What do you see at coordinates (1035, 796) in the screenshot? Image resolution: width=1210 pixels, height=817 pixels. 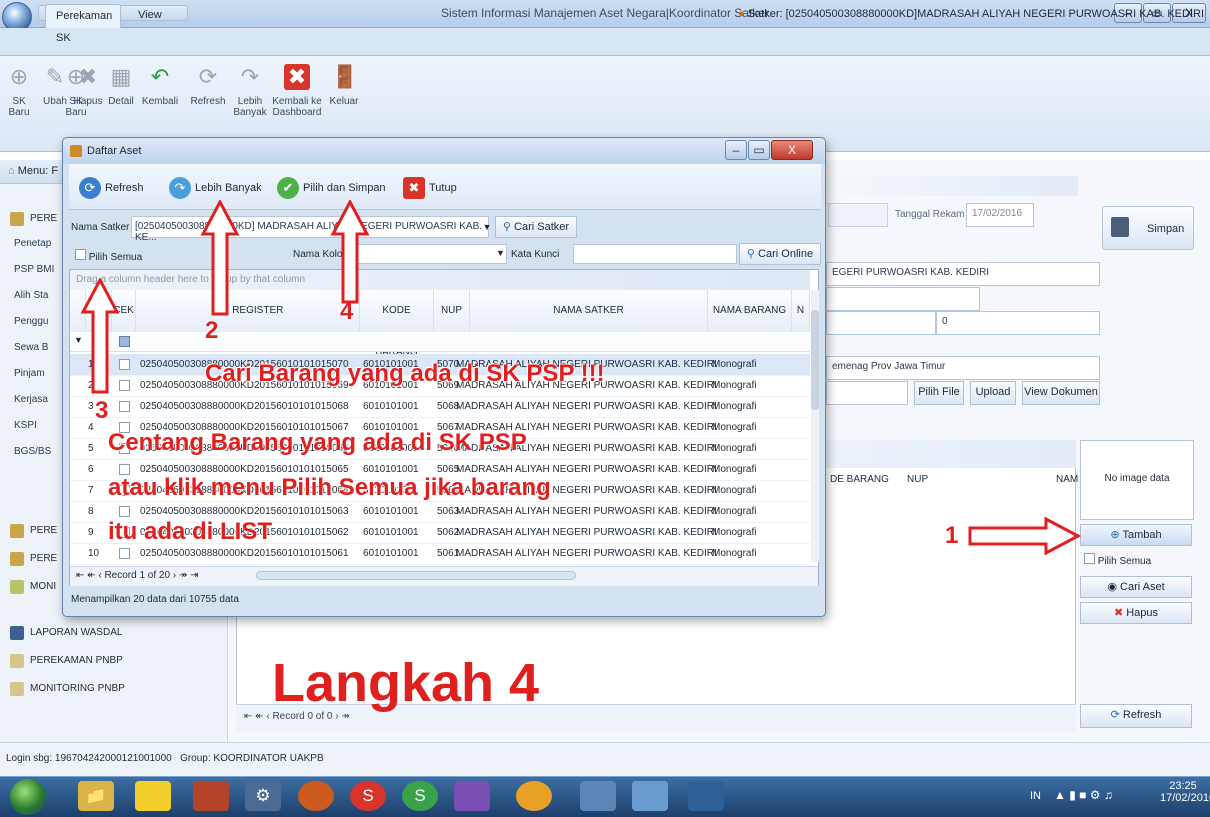 I see `language-indicator: IN` at bounding box center [1035, 796].